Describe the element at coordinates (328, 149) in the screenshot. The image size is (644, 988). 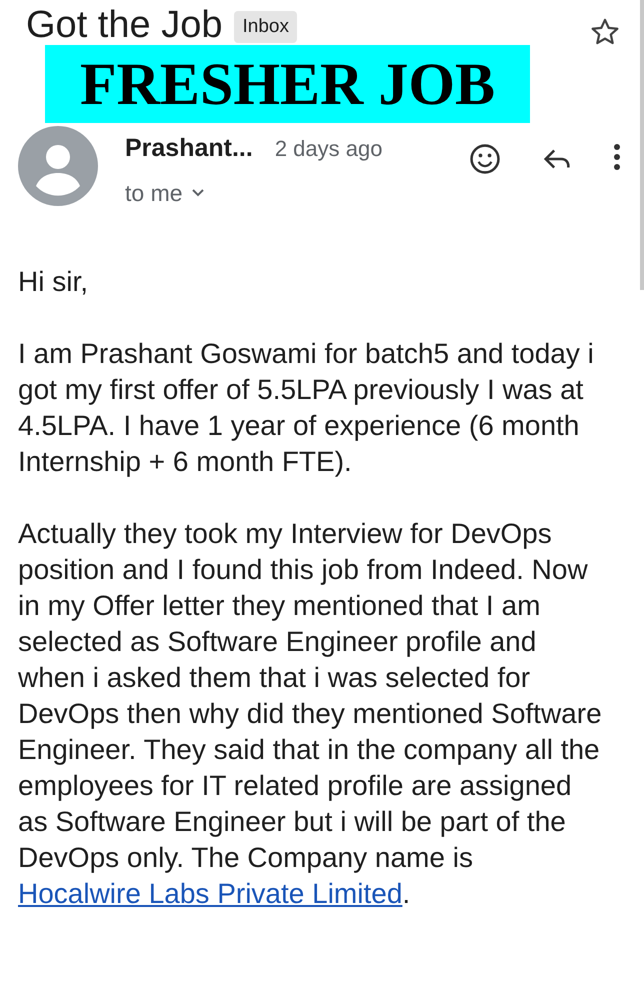
I see `timestamp: 2 days ago` at that location.